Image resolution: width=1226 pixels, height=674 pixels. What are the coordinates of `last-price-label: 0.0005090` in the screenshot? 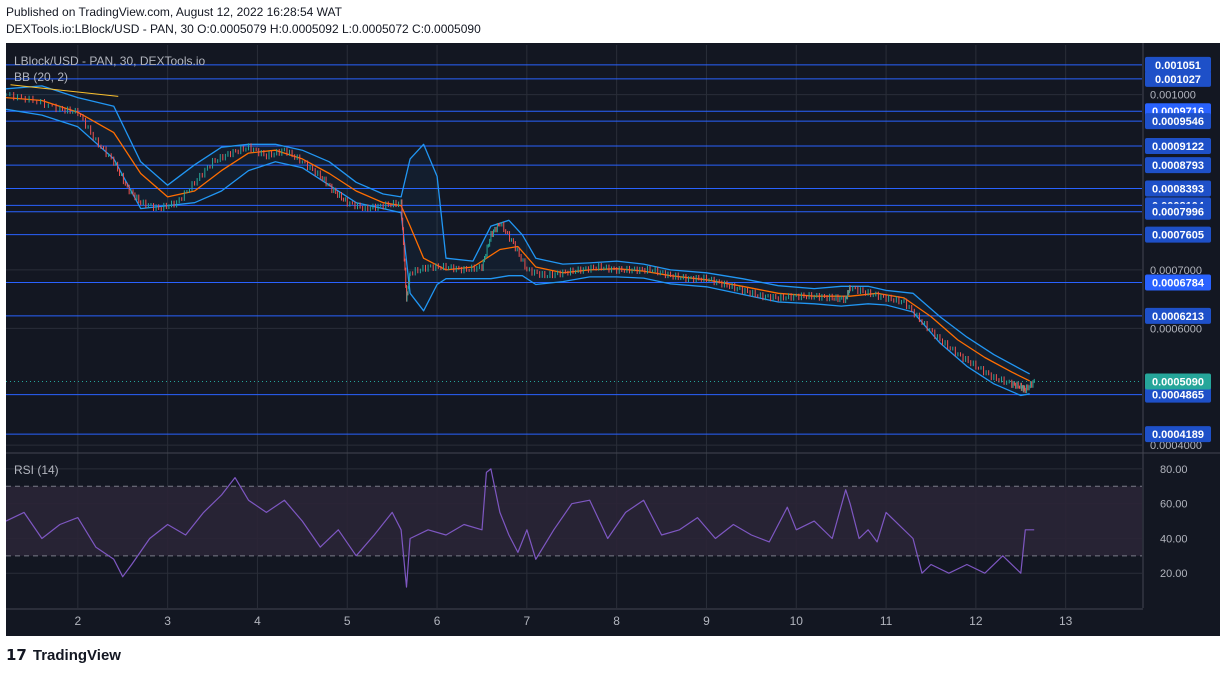 It's located at (1178, 382).